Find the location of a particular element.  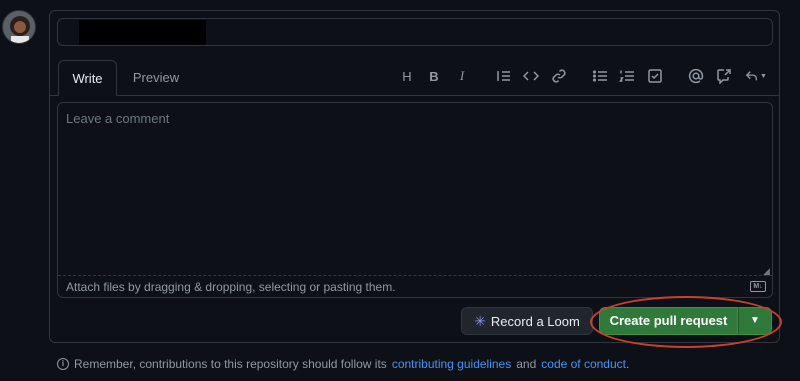

bold-icon: B is located at coordinates (434, 76).